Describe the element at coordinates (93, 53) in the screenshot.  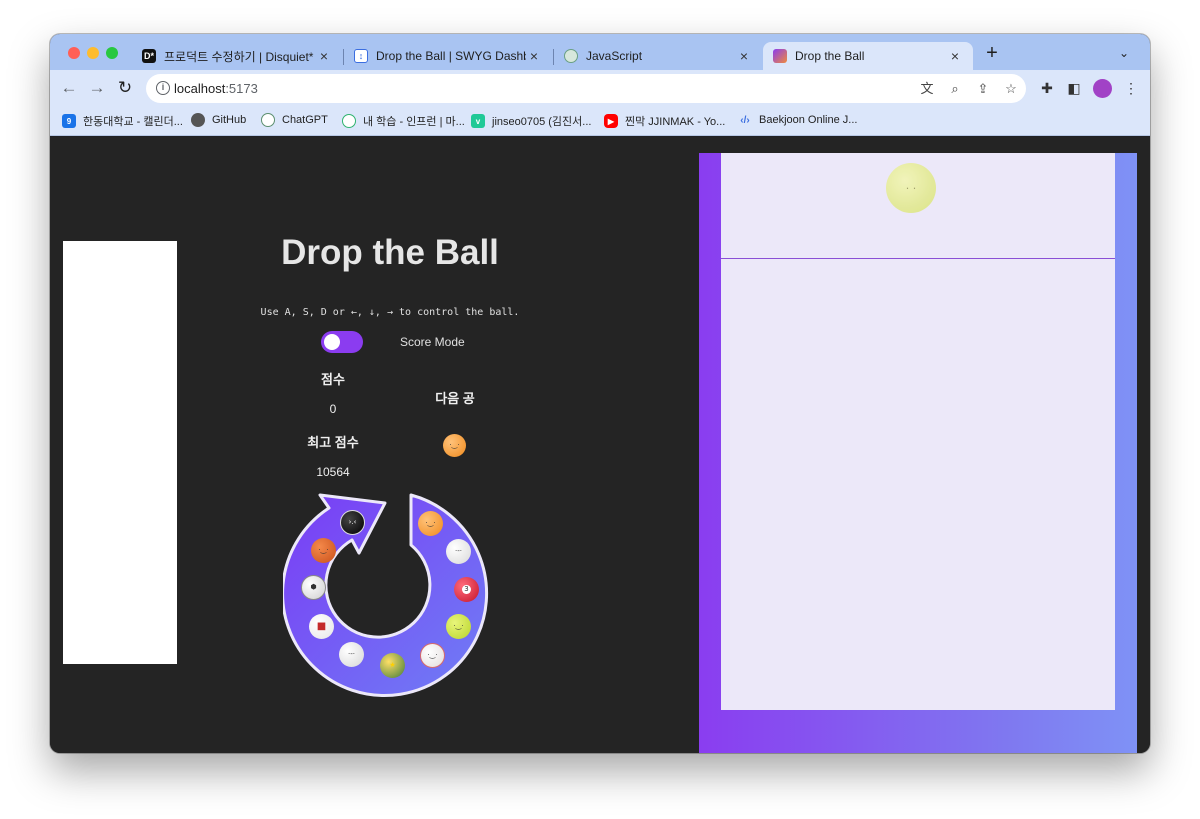
I see `minimize-window-button` at that location.